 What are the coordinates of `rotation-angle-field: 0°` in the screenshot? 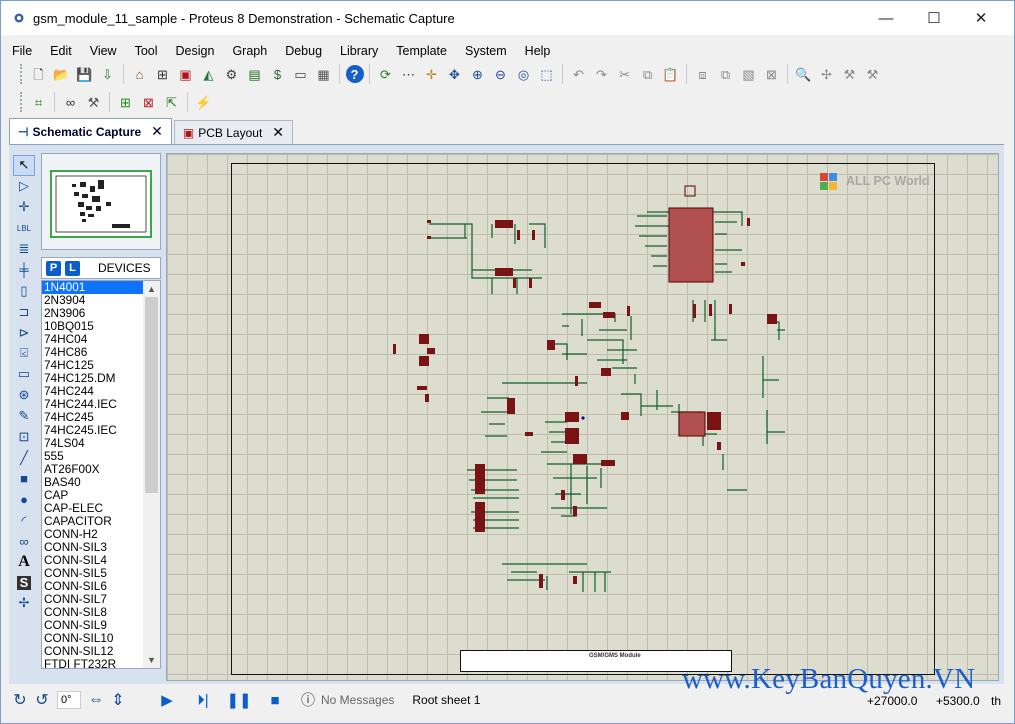 It's located at (69, 700).